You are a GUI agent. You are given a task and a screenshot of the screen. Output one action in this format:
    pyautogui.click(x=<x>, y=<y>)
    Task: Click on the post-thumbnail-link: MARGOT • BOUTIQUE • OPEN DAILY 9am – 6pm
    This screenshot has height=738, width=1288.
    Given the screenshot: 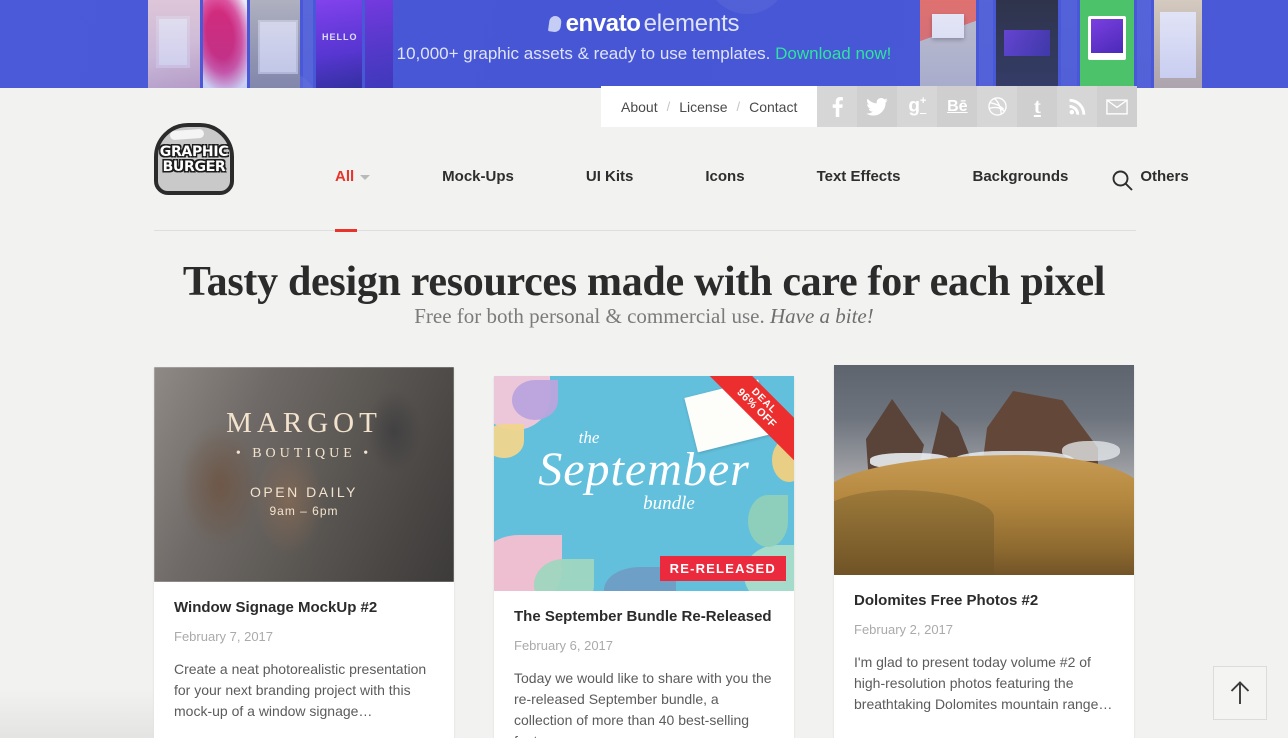 What is the action you would take?
    pyautogui.click(x=304, y=474)
    